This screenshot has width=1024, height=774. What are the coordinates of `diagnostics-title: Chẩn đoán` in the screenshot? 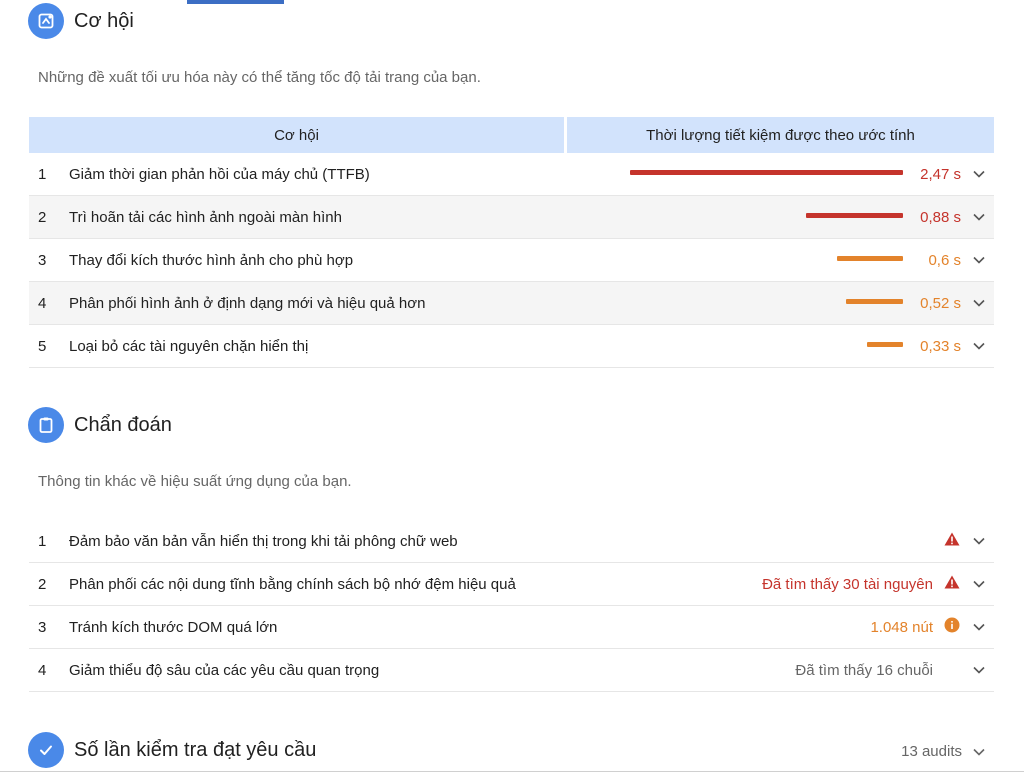 It's located at (123, 424).